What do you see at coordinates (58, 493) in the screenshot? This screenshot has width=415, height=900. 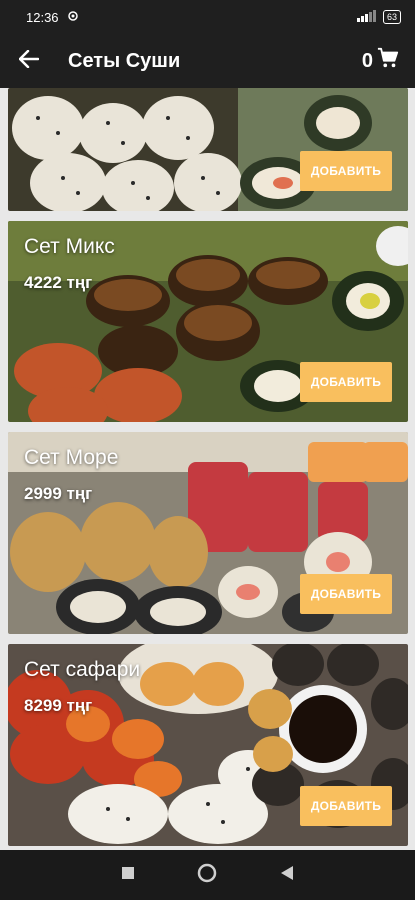 I see `product-price: 2999 тңг` at bounding box center [58, 493].